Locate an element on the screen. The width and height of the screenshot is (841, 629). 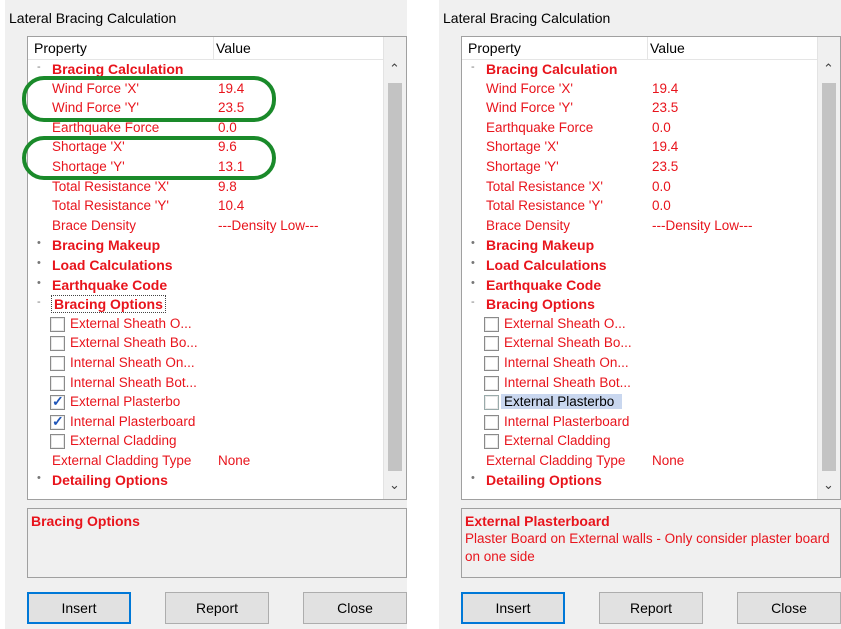
property-value: 10.4 is located at coordinates (231, 205).